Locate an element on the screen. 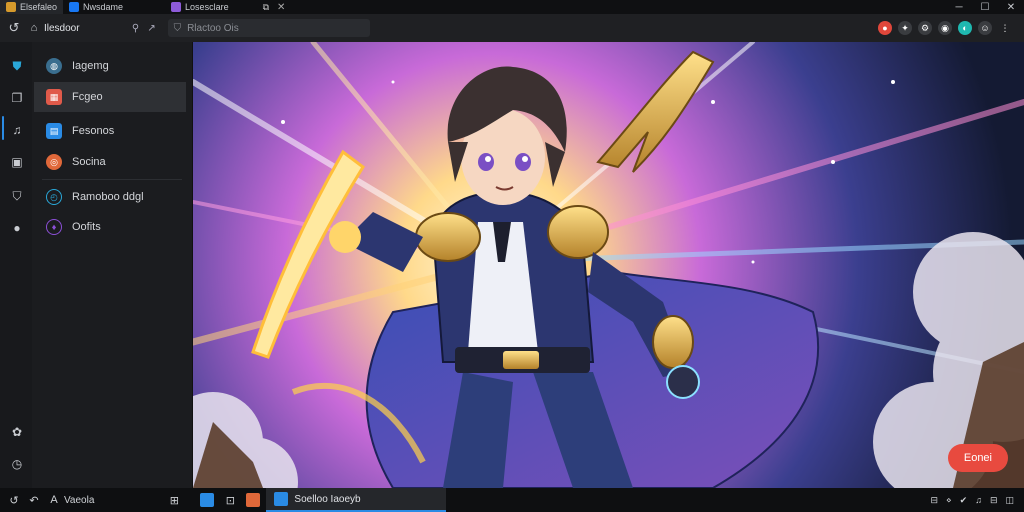  history-icon: ◷ is located at coordinates (17, 464).